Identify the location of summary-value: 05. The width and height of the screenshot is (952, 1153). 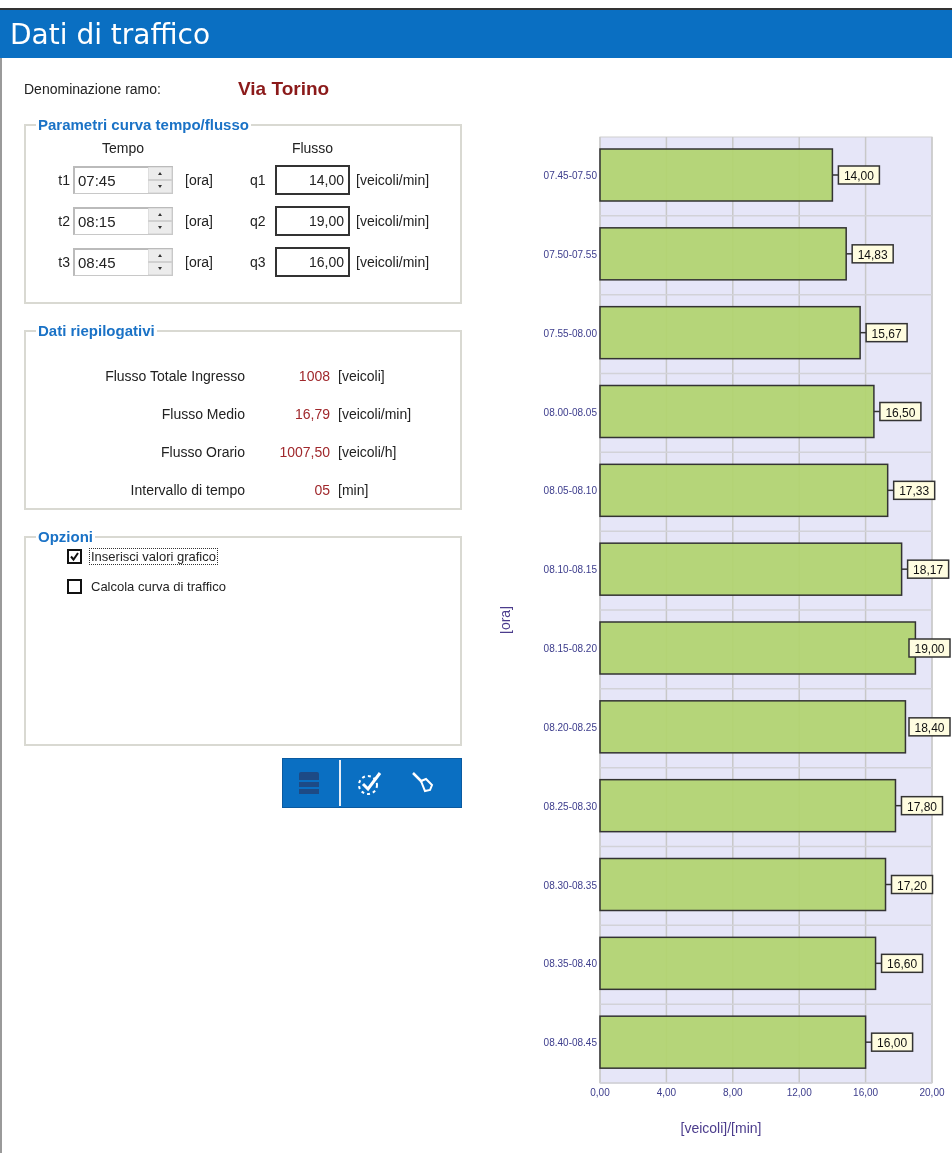
(321, 490).